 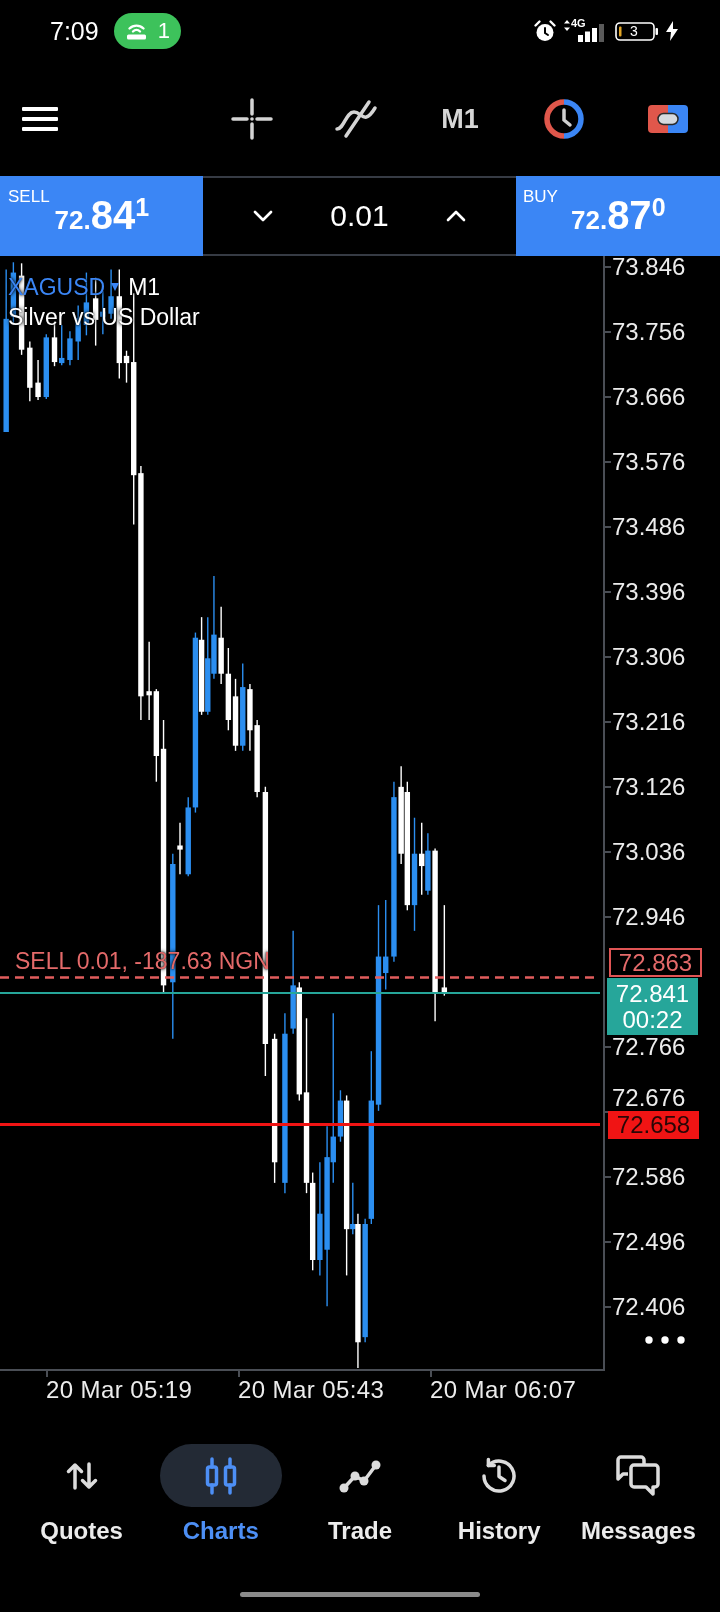 What do you see at coordinates (359, 216) in the screenshot?
I see `volume-value: 0.01` at bounding box center [359, 216].